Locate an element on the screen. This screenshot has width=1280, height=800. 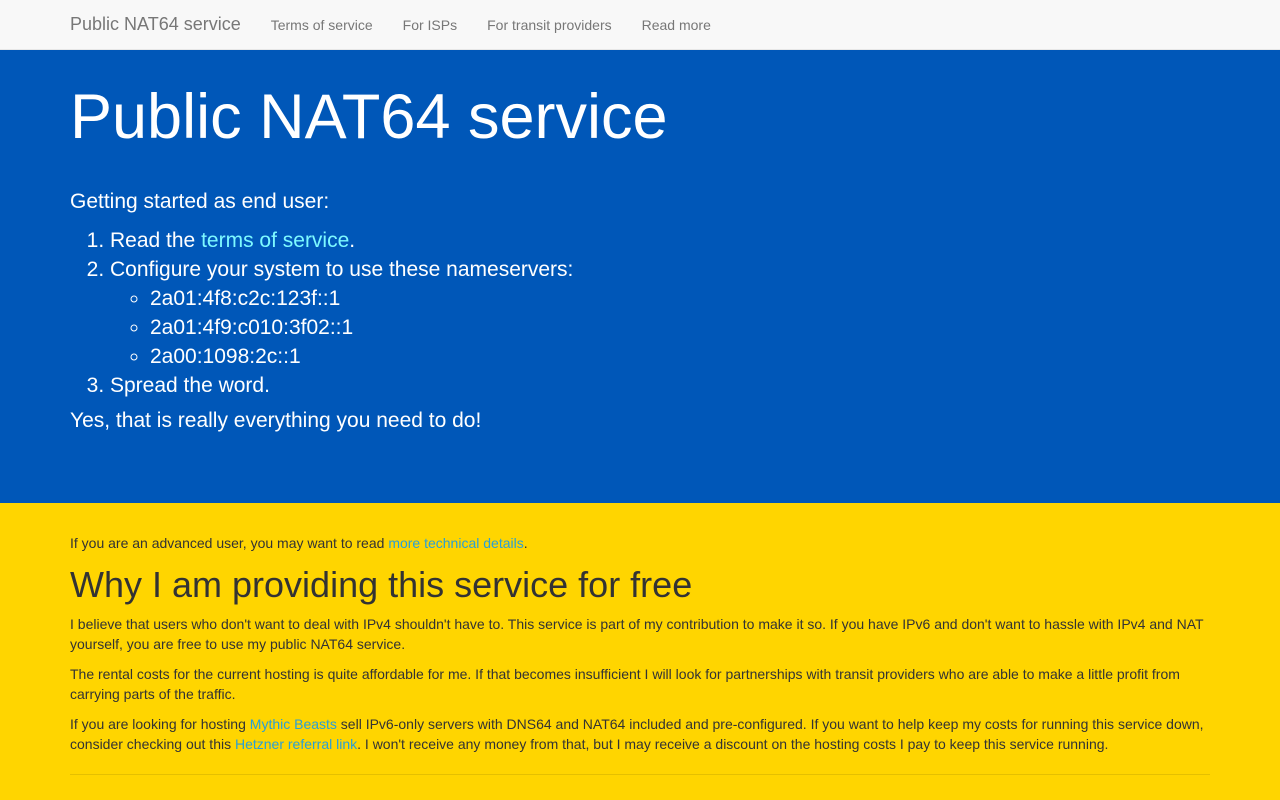
nameserver-item: 2a01:4f9:c010:3f02::1 is located at coordinates (680, 327).